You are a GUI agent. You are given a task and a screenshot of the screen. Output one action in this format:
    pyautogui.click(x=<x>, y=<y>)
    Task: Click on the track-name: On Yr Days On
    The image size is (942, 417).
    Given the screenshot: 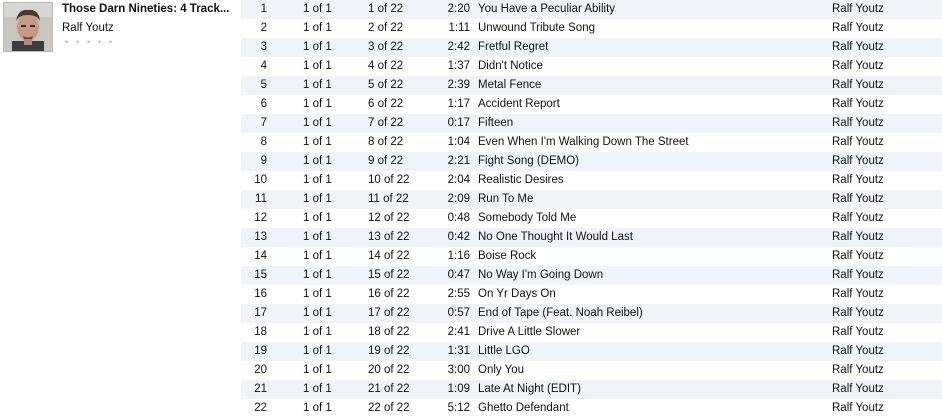 What is the action you would take?
    pyautogui.click(x=517, y=294)
    